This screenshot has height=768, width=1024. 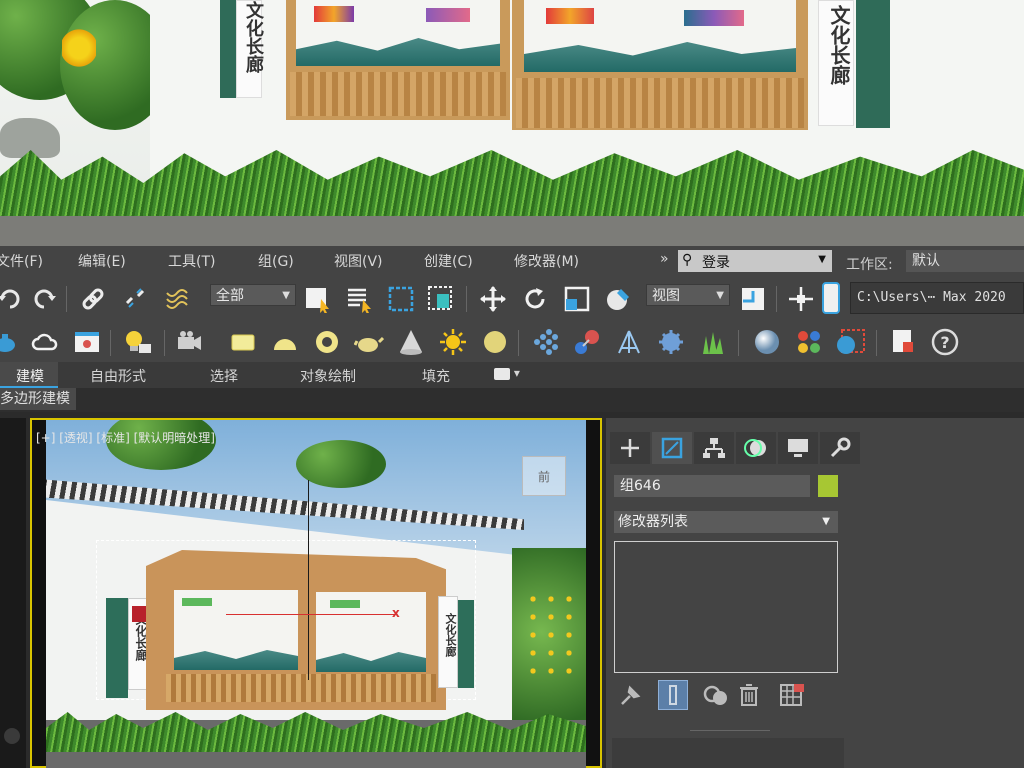 I want to click on hierarchy-tab, so click(x=714, y=448).